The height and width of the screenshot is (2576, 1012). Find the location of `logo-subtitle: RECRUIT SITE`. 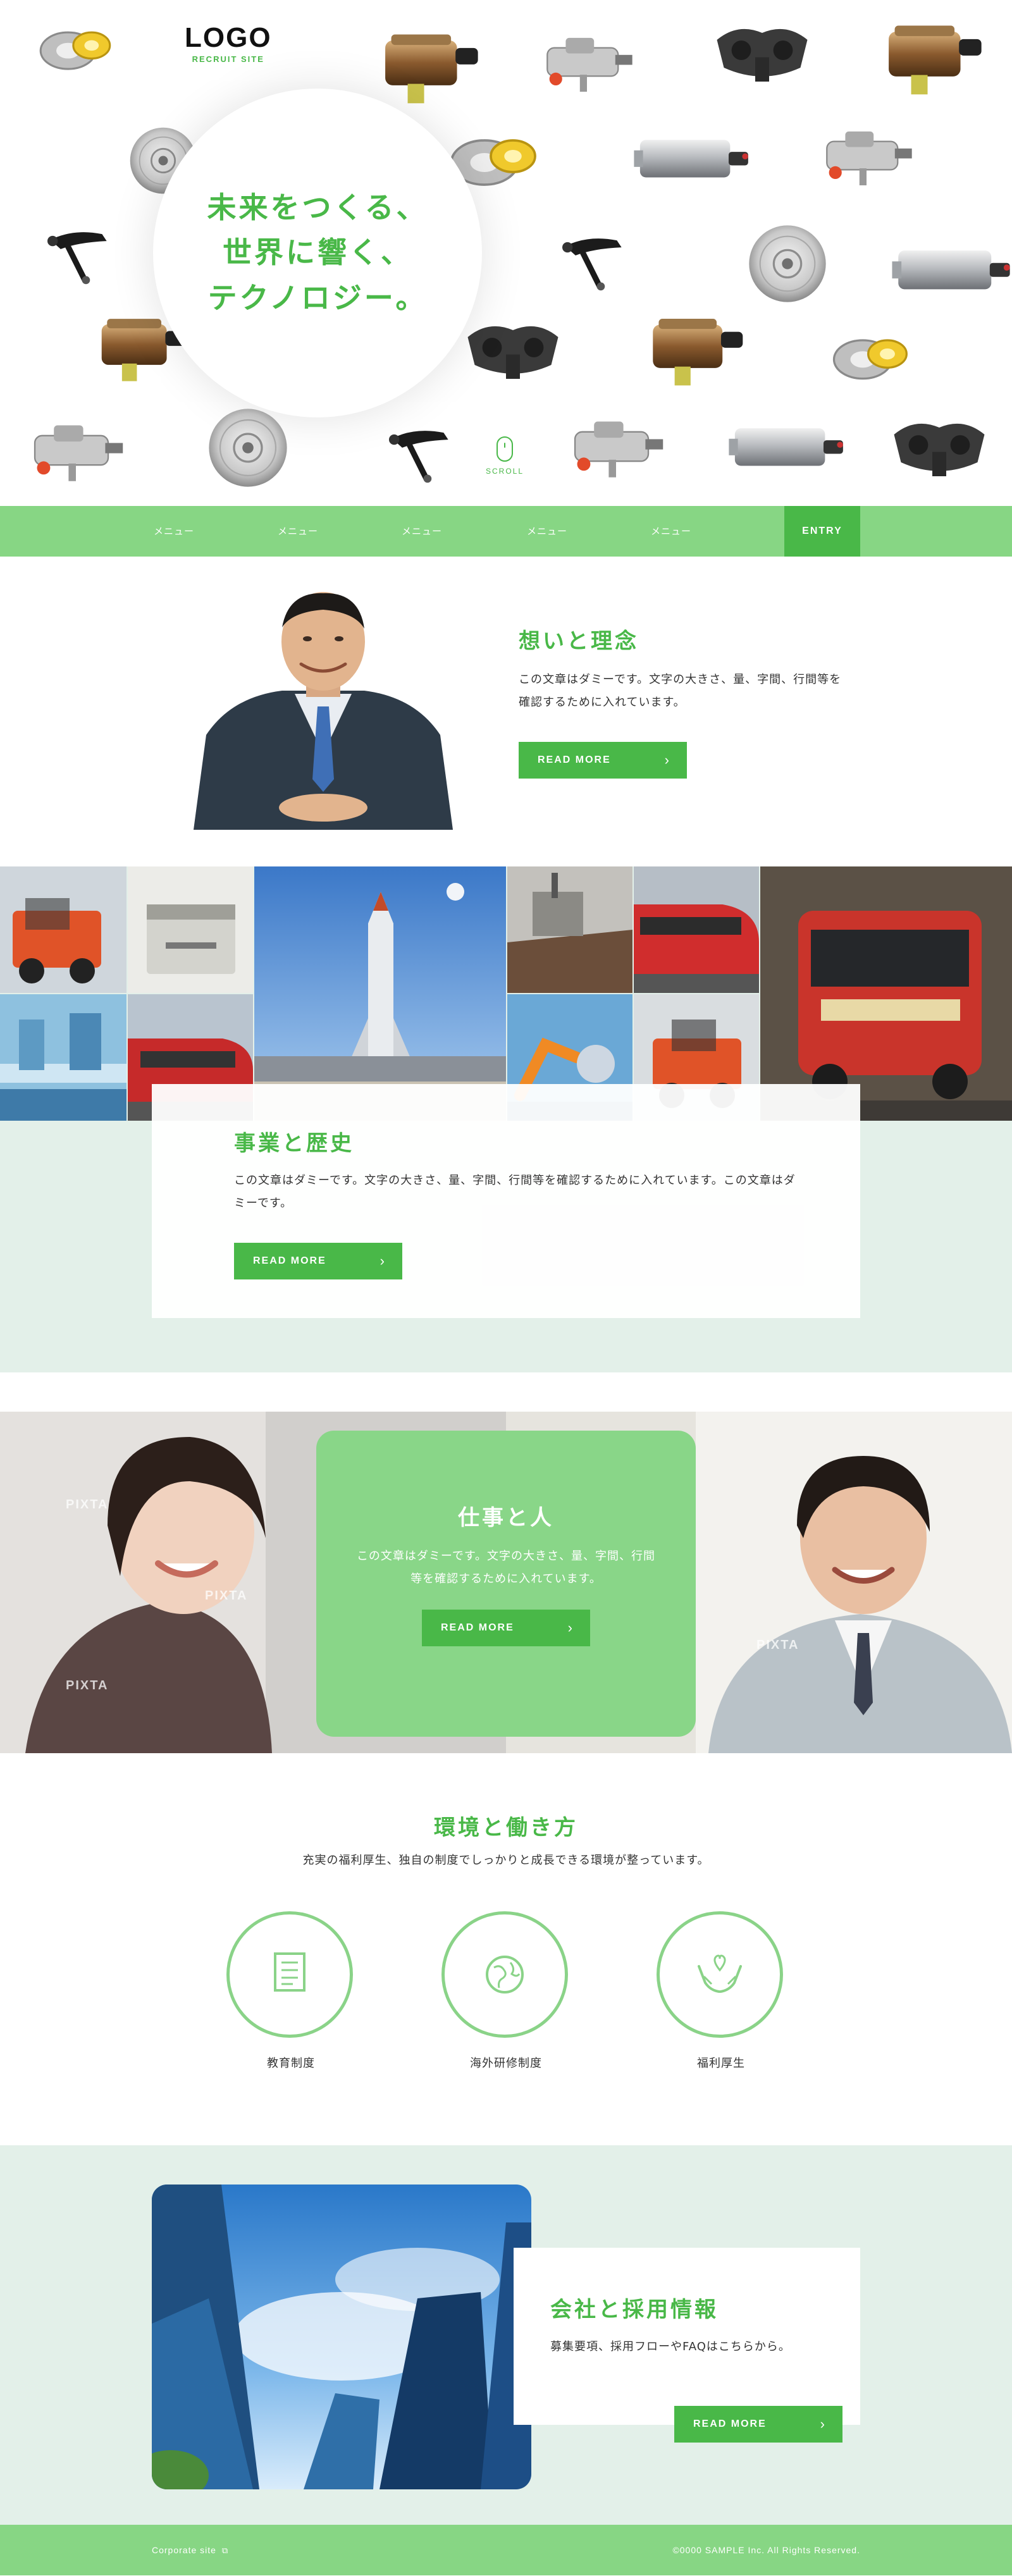

logo-subtitle: RECRUIT SITE is located at coordinates (228, 59).